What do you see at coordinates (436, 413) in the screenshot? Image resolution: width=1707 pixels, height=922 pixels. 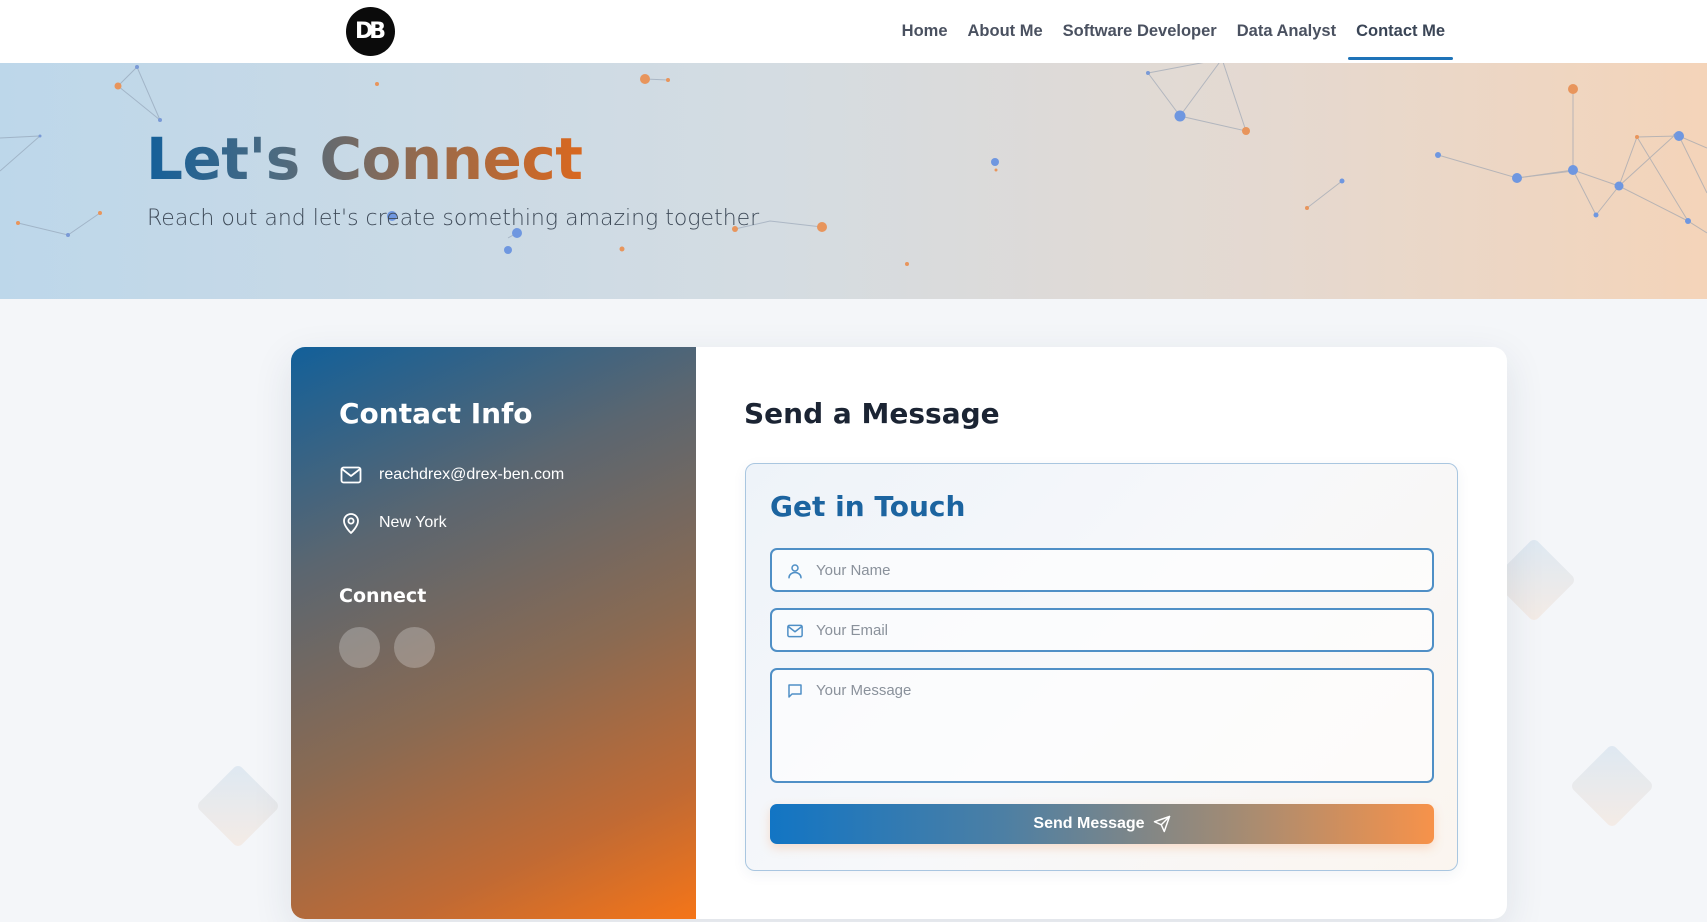 I see `contact-info-heading: Contact Info` at bounding box center [436, 413].